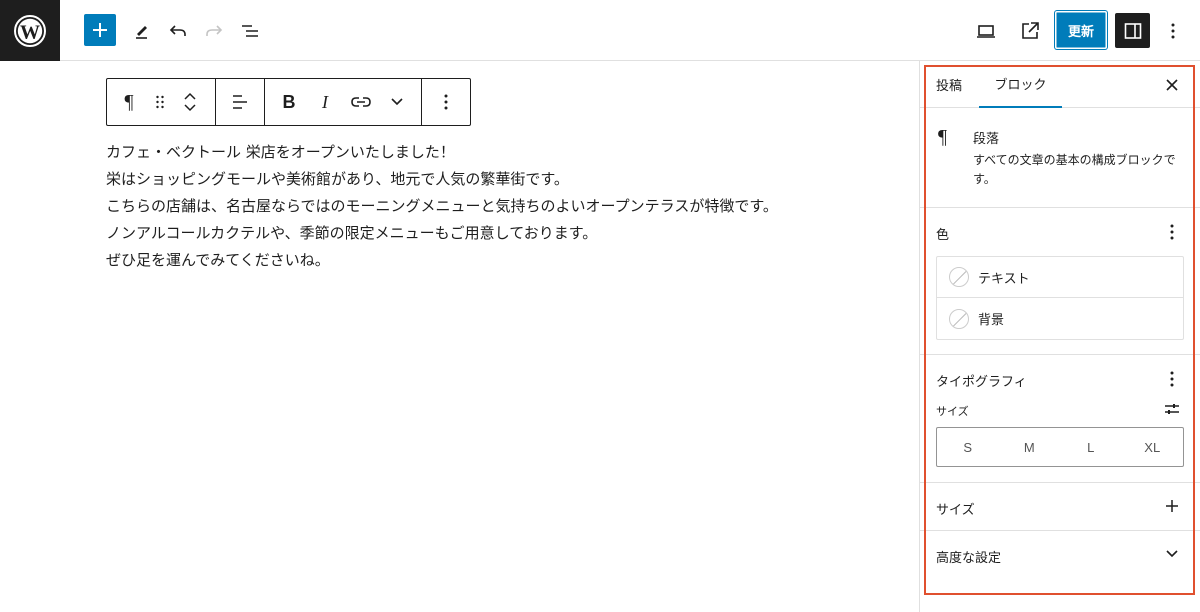  I want to click on alignment-group, so click(240, 102).